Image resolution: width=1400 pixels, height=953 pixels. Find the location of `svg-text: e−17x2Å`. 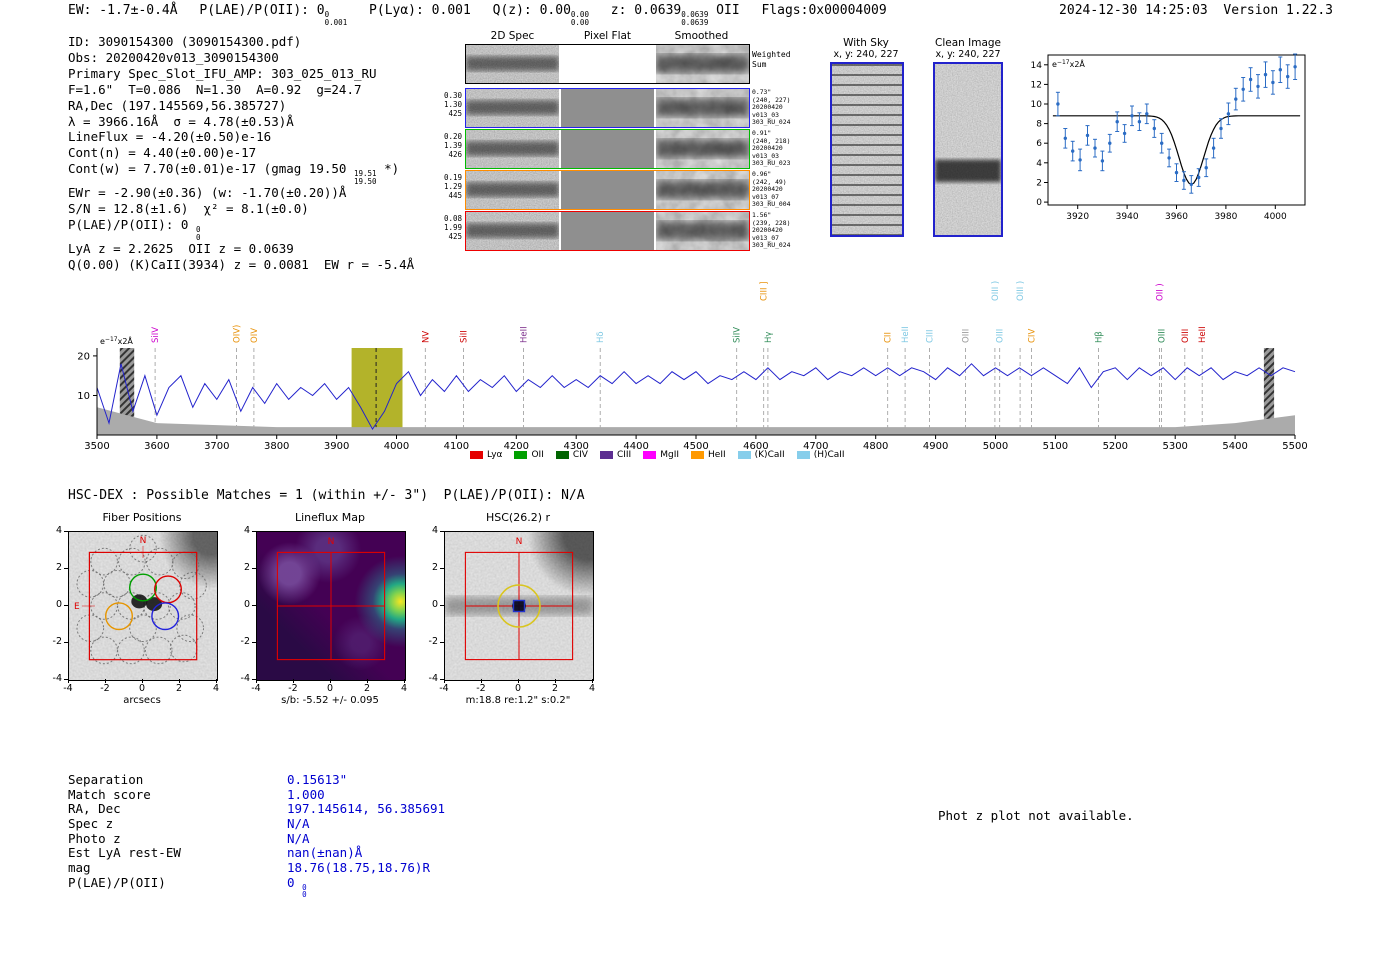

svg-text: e−17x2Å is located at coordinates (1068, 63).